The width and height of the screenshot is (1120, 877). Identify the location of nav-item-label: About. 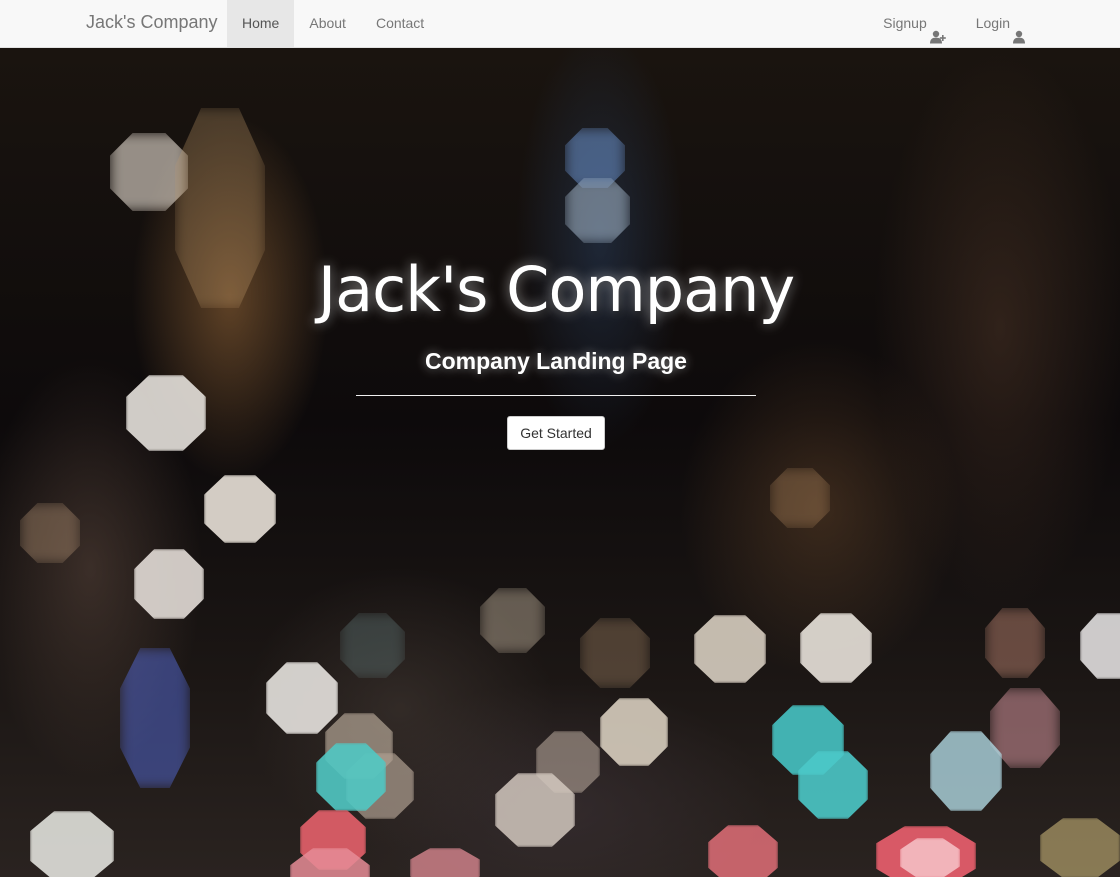
(327, 23).